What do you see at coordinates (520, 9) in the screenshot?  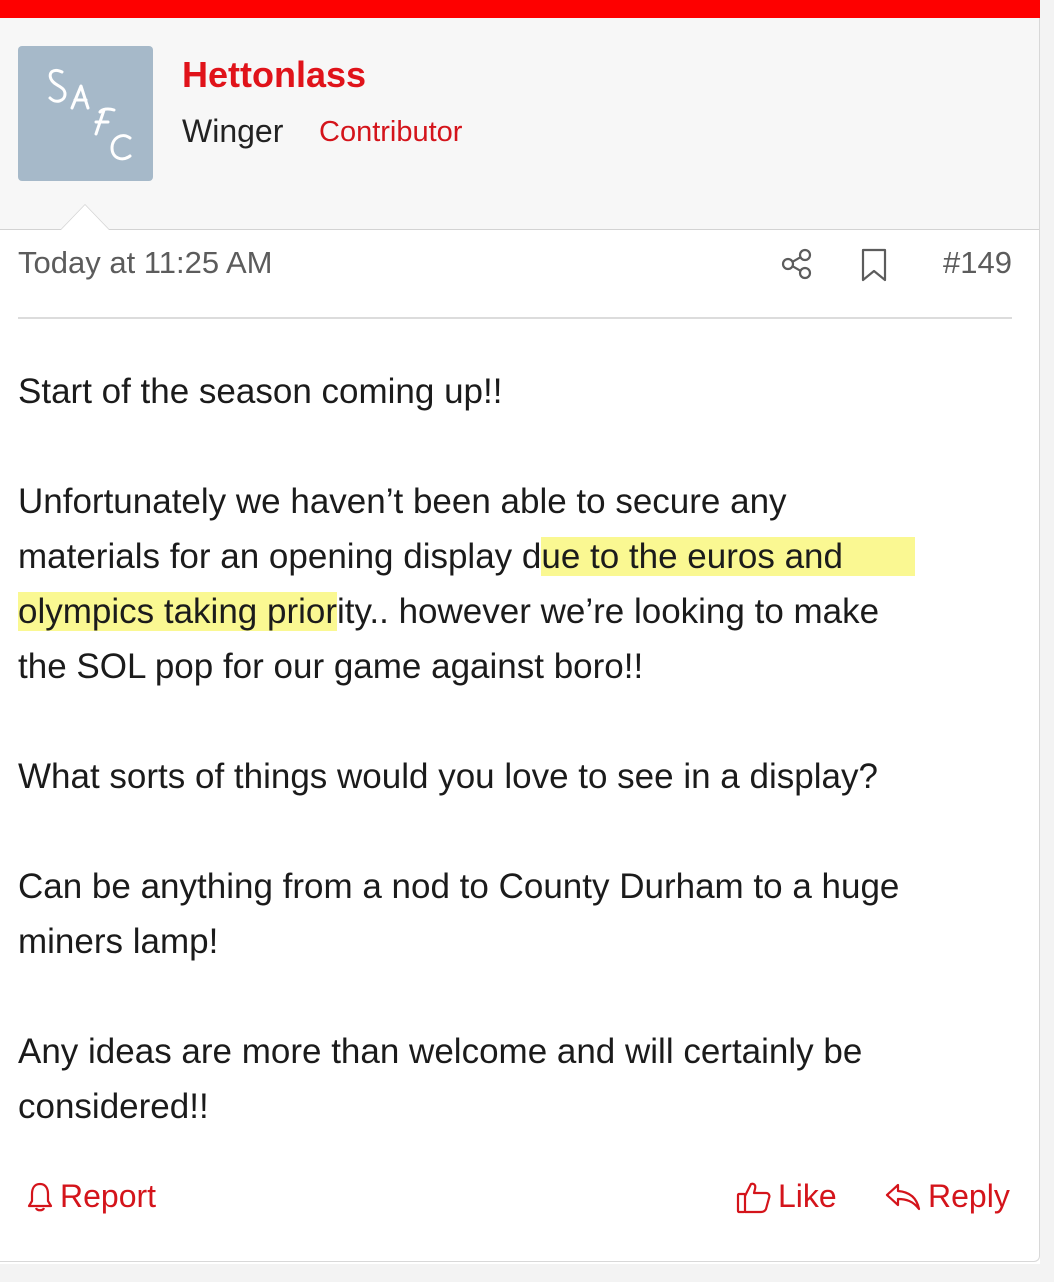 I see `top-accent-bar` at bounding box center [520, 9].